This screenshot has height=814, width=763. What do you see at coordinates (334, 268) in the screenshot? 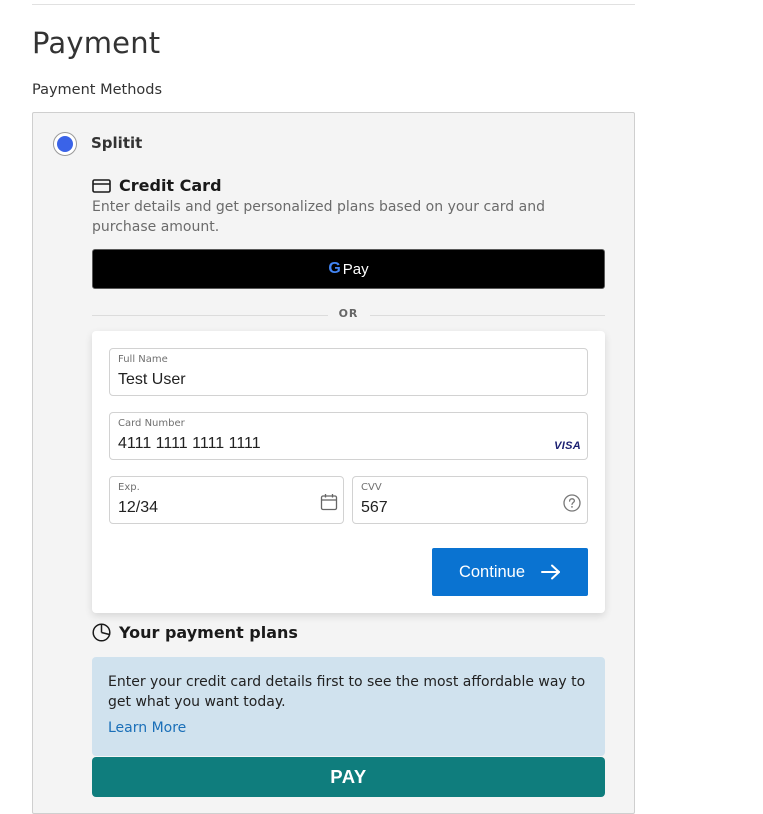
I see `google-g-icon: G` at bounding box center [334, 268].